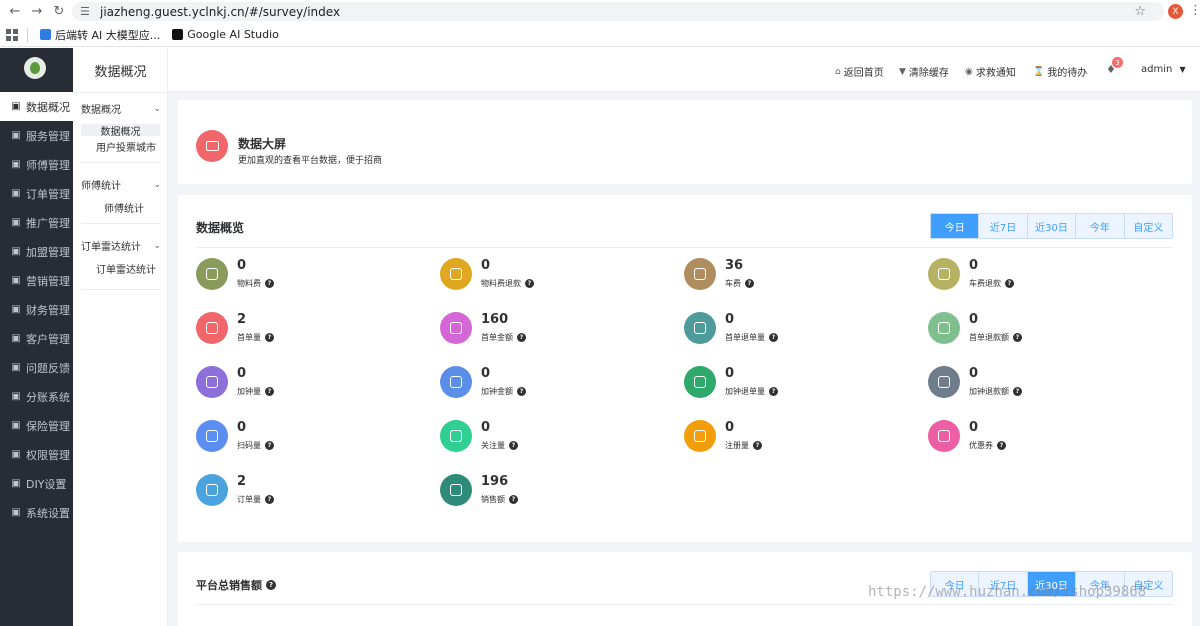 This screenshot has height=626, width=1200. Describe the element at coordinates (838, 71) in the screenshot. I see `home-icon: ⌂` at that location.